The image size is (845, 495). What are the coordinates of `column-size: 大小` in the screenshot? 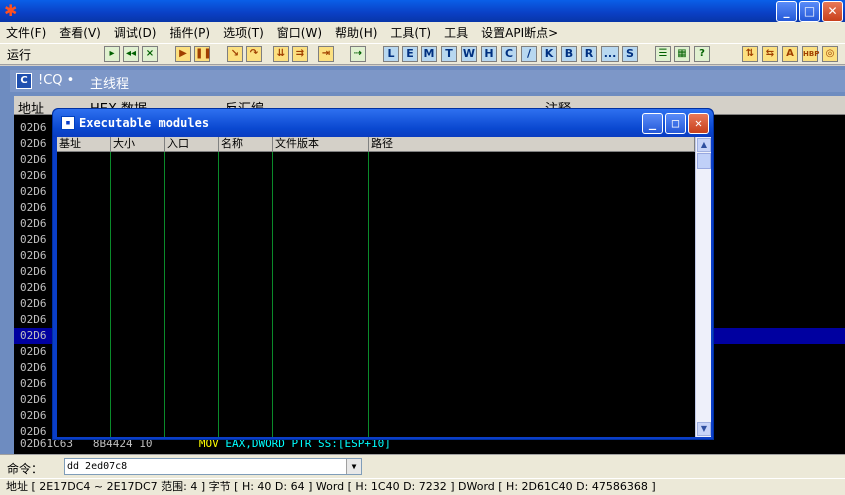 It's located at (138, 144).